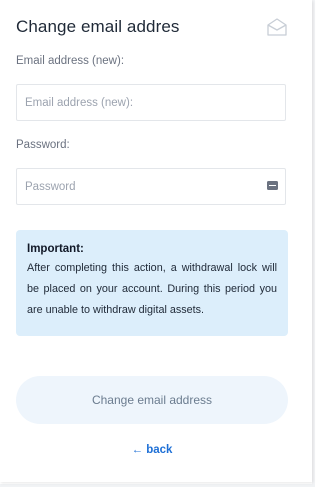 The image size is (320, 487). I want to click on password-field-box, so click(151, 186).